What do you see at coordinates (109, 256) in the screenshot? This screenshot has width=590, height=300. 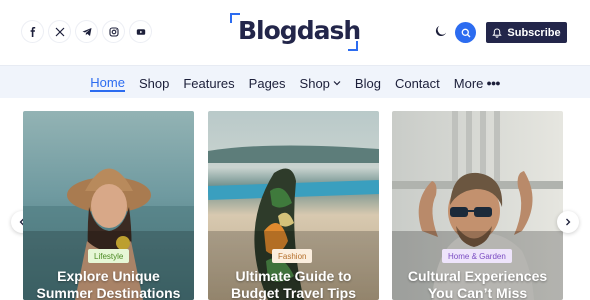 I see `category-badge: Lifestyle` at bounding box center [109, 256].